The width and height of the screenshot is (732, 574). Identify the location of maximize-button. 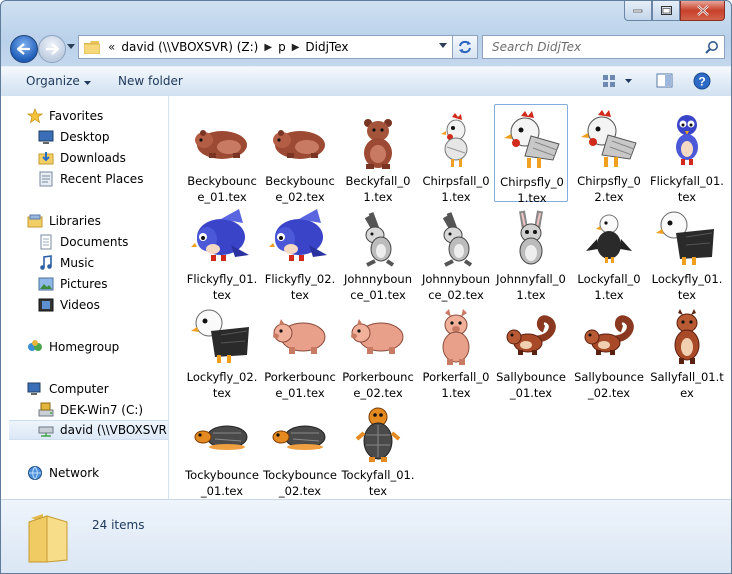
(666, 11).